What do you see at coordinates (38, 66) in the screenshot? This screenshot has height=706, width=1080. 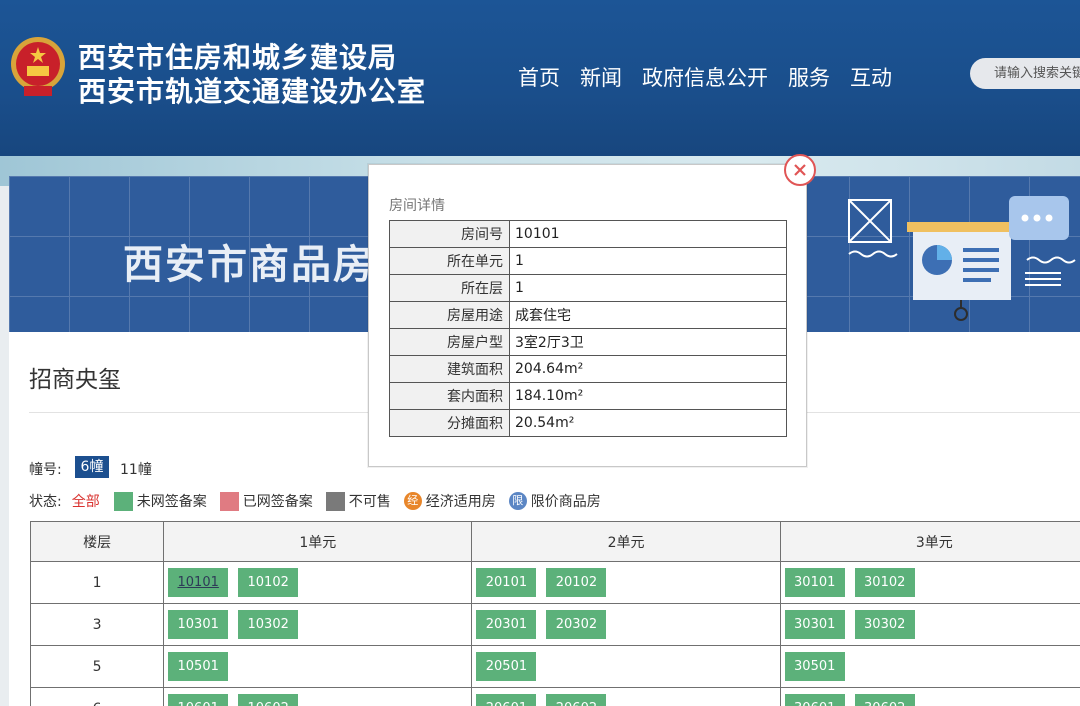 I see `national-emblem-icon` at bounding box center [38, 66].